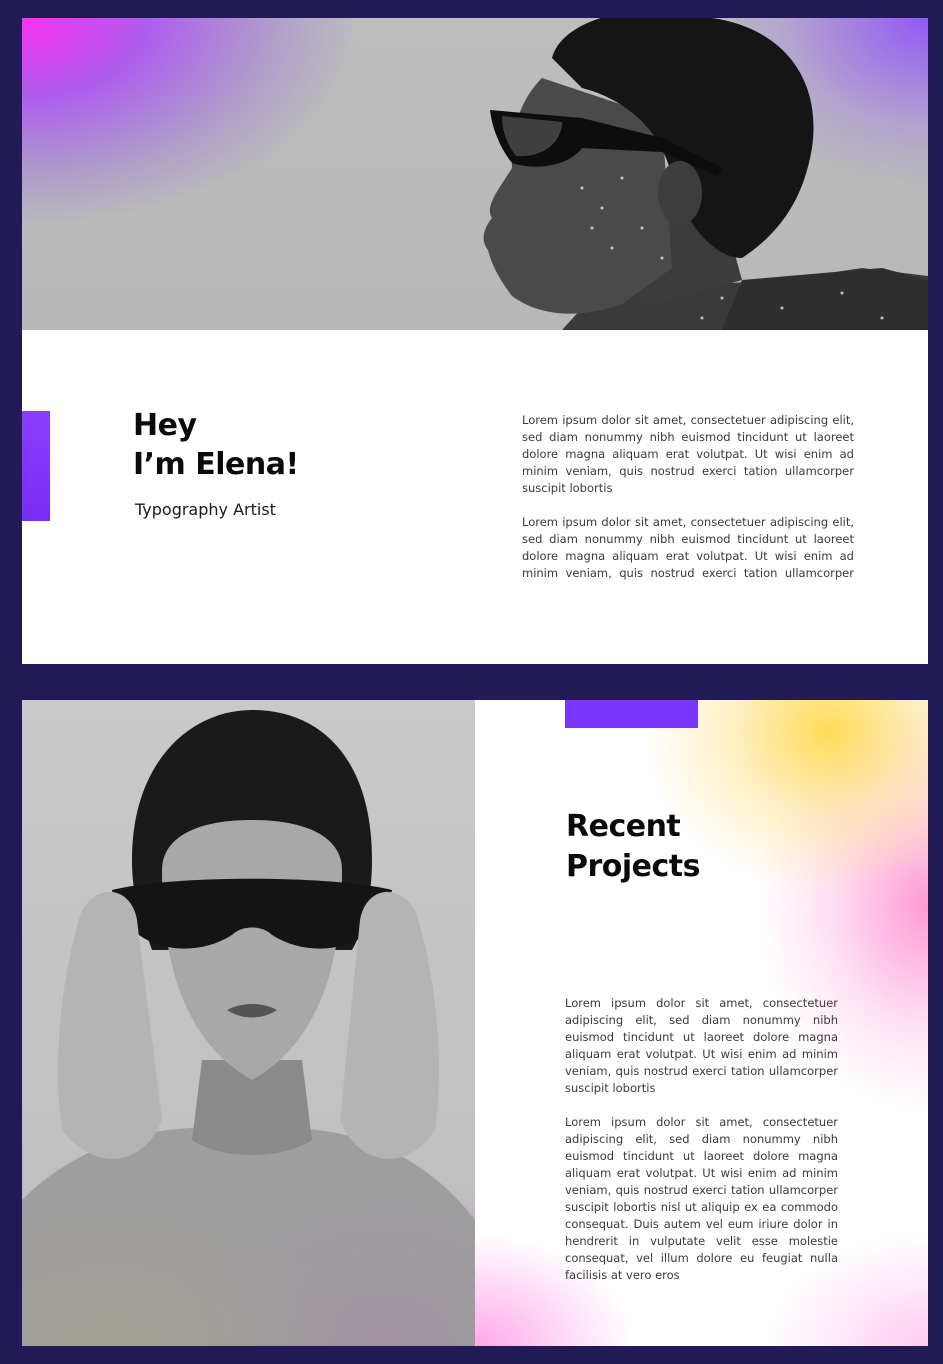 The width and height of the screenshot is (943, 1364). Describe the element at coordinates (205, 509) in the screenshot. I see `intro-subtitle: Typography Artist` at that location.